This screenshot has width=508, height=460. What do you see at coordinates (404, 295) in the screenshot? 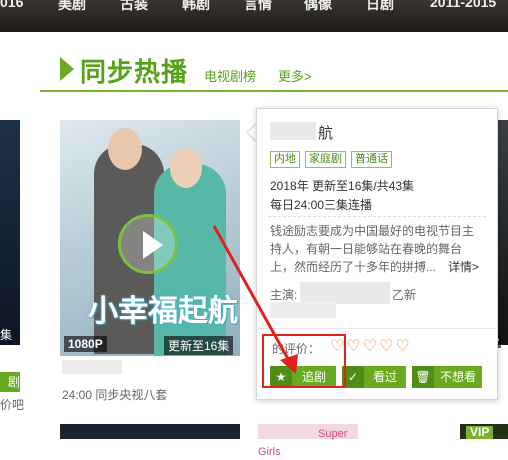
I see `popup-cast-tail: 乙新` at bounding box center [404, 295].